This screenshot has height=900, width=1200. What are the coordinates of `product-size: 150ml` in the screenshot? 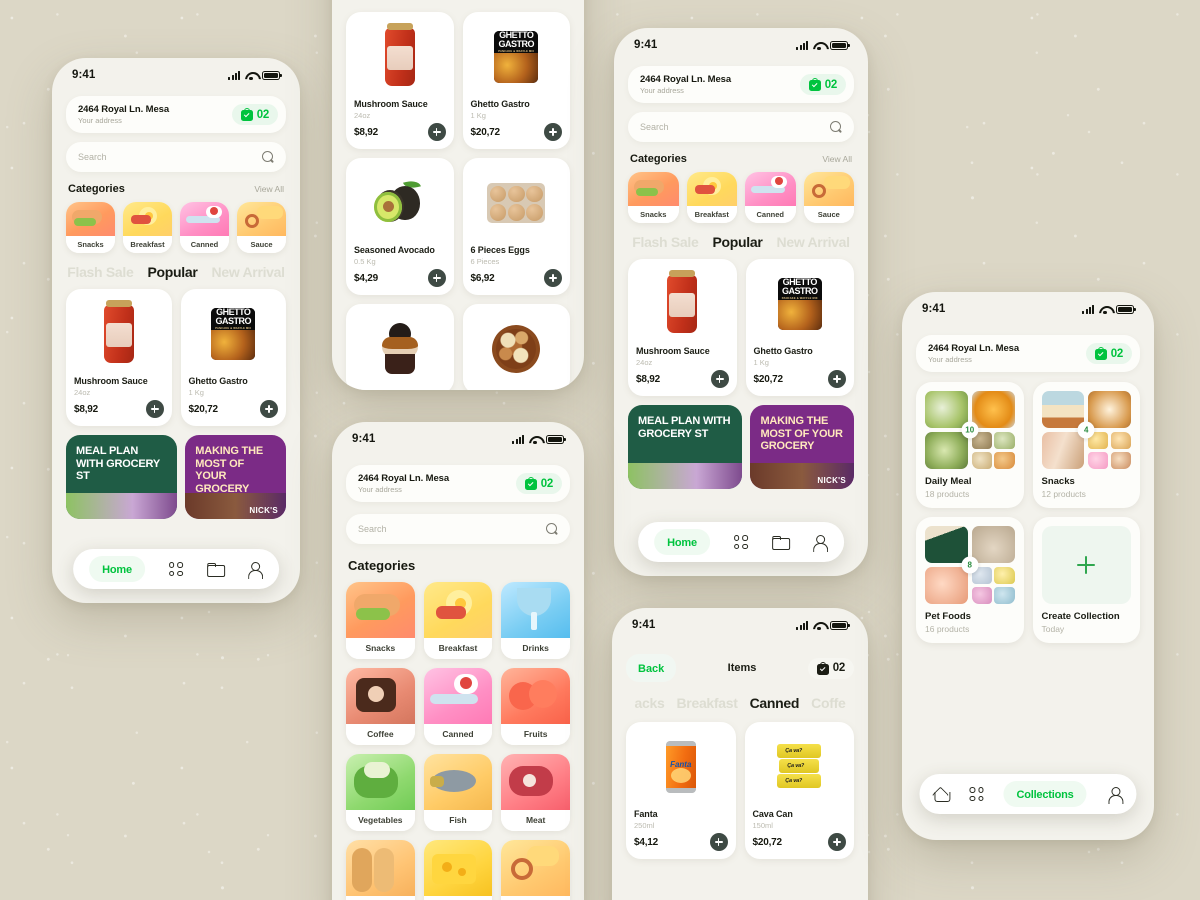 It's located at (762, 825).